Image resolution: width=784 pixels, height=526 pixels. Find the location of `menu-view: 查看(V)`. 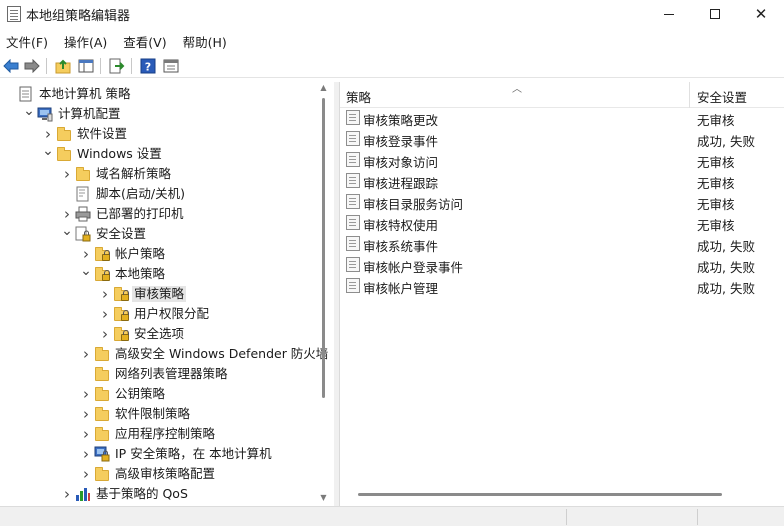

menu-view: 查看(V) is located at coordinates (144, 41).